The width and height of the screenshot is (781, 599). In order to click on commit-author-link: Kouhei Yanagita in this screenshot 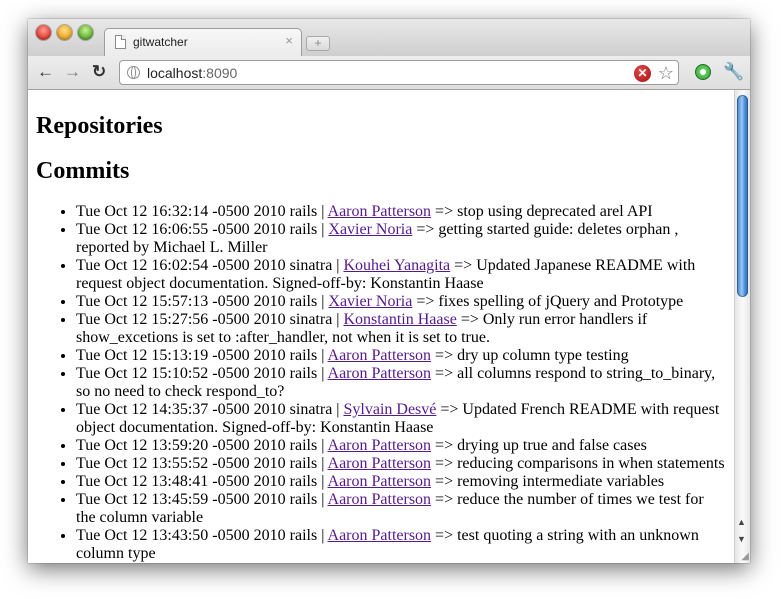, I will do `click(397, 265)`.